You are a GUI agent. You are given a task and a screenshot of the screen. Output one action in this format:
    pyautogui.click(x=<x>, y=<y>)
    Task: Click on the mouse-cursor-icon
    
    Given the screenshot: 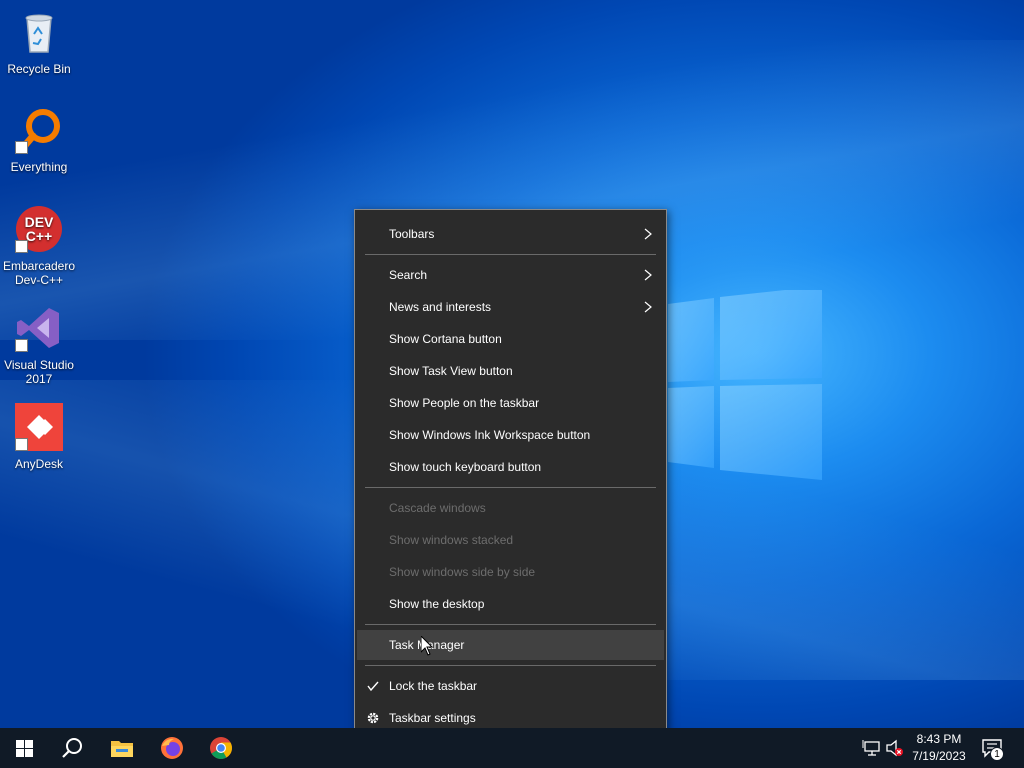 What is the action you would take?
    pyautogui.click(x=427, y=646)
    